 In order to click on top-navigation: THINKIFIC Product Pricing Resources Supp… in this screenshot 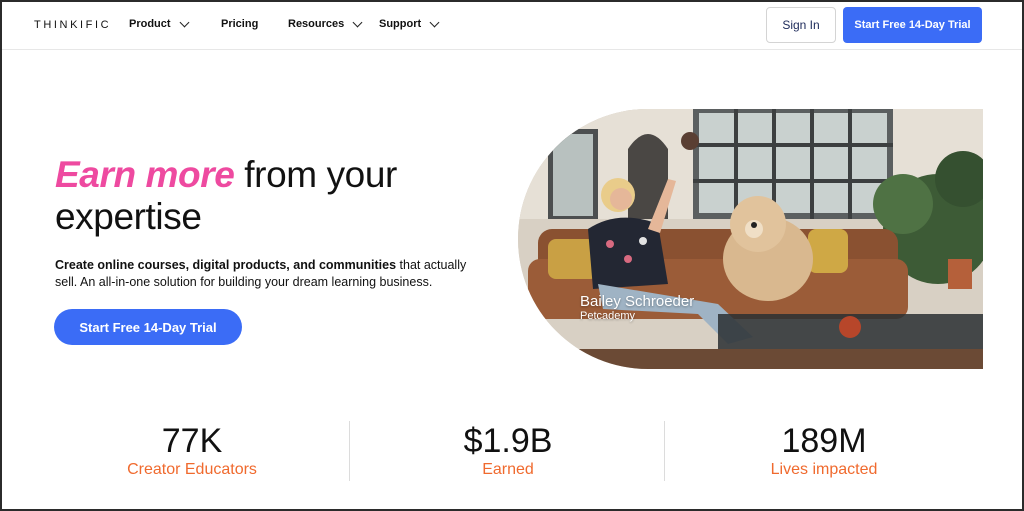, I will do `click(512, 26)`.